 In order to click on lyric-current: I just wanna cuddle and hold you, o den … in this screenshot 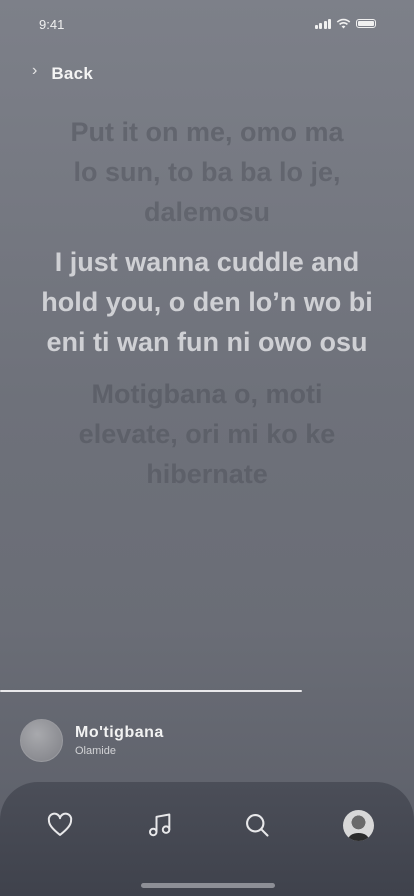, I will do `click(207, 302)`.